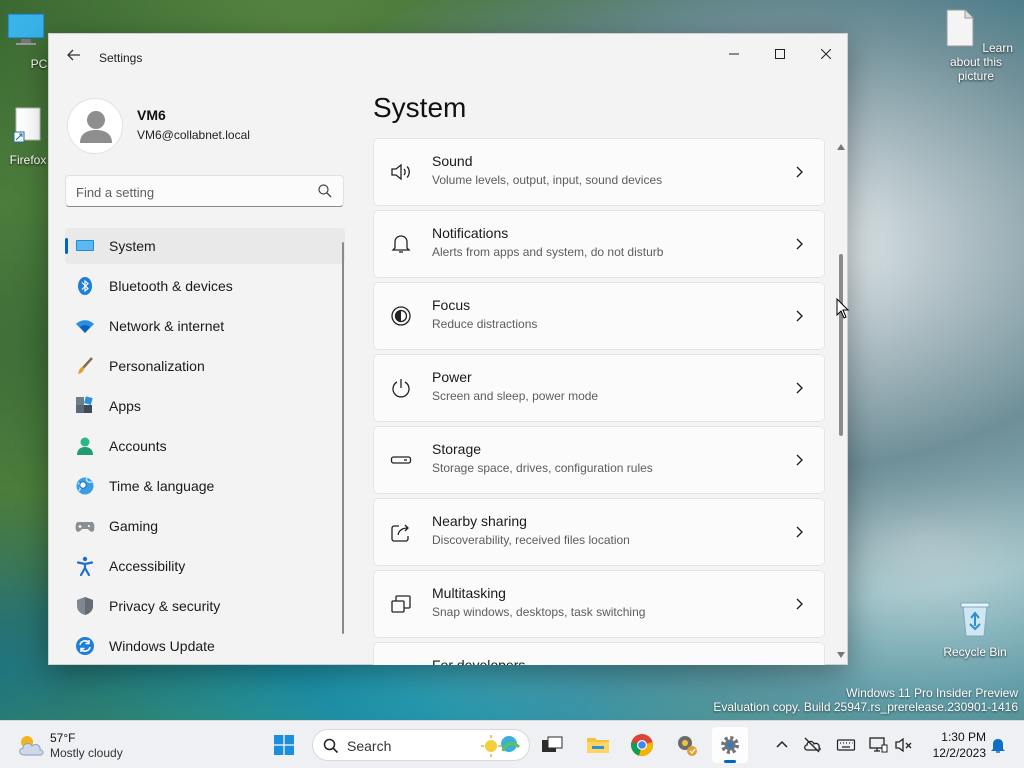 The image size is (1024, 768). I want to click on taskbar-search-label: Search, so click(369, 746).